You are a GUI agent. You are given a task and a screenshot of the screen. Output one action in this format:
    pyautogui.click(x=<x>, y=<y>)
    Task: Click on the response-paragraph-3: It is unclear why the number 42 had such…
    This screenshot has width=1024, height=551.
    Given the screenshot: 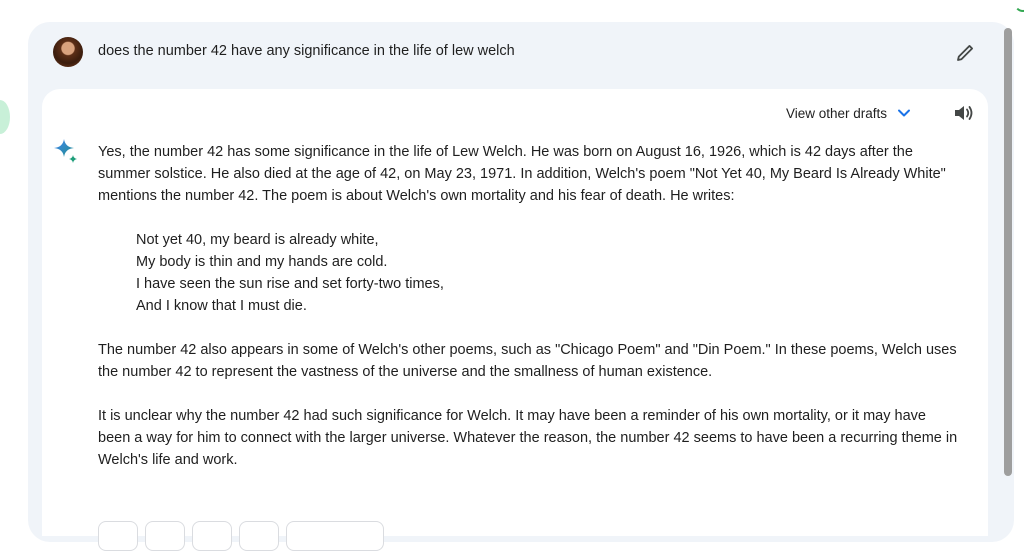 What is the action you would take?
    pyautogui.click(x=528, y=438)
    